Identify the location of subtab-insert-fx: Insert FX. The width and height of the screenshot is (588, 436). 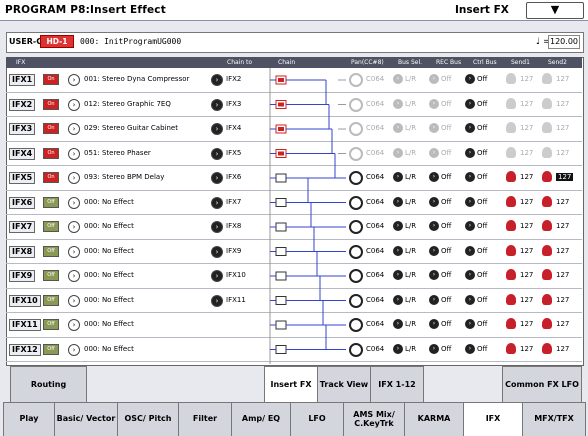
(291, 385).